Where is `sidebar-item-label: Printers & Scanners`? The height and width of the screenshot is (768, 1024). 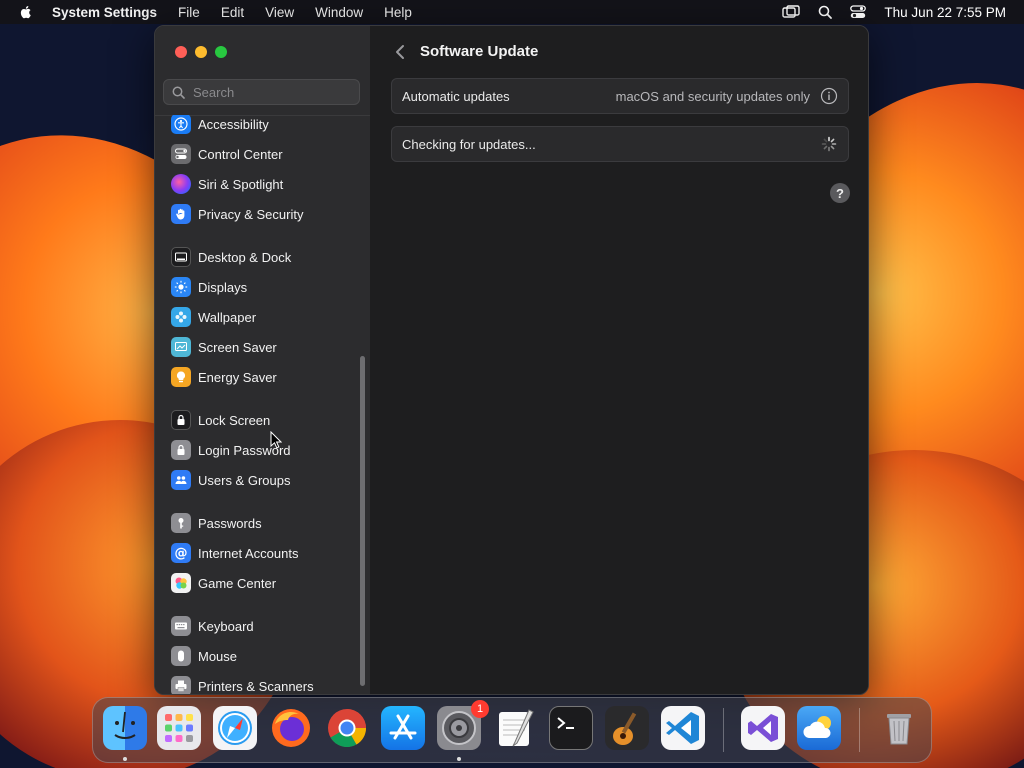
sidebar-item-label: Printers & Scanners is located at coordinates (256, 686).